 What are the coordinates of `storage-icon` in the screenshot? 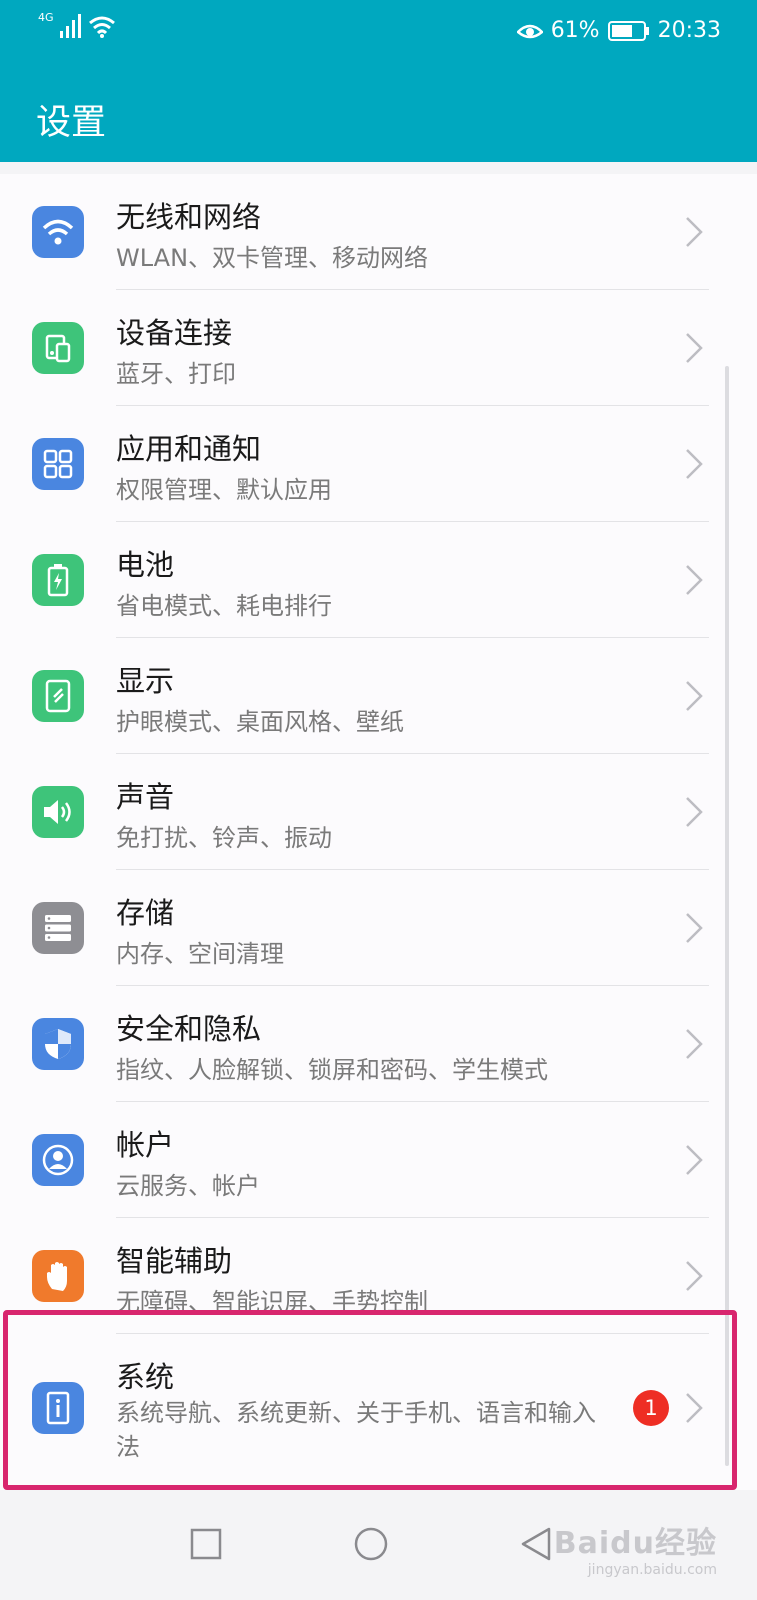 It's located at (58, 928).